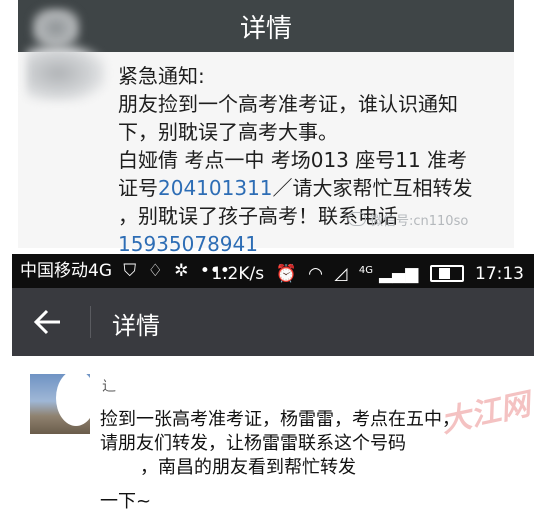 The width and height of the screenshot is (541, 515). What do you see at coordinates (248, 467) in the screenshot?
I see `message-line: ，南昌的朋友看到帮忙转发` at bounding box center [248, 467].